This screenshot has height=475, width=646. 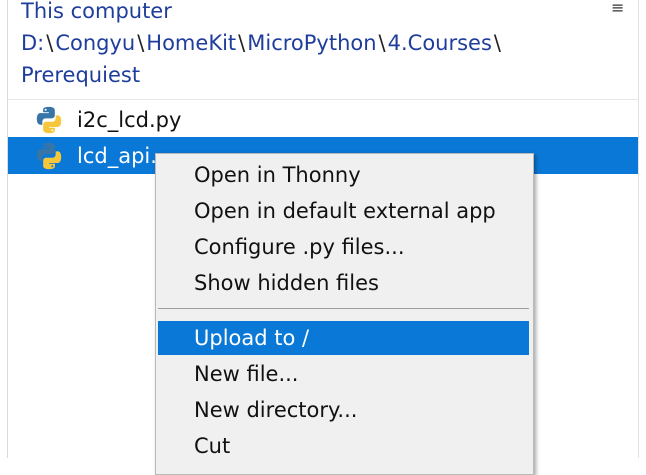 I want to click on menu-item-label: Open in Thonny, so click(x=277, y=175).